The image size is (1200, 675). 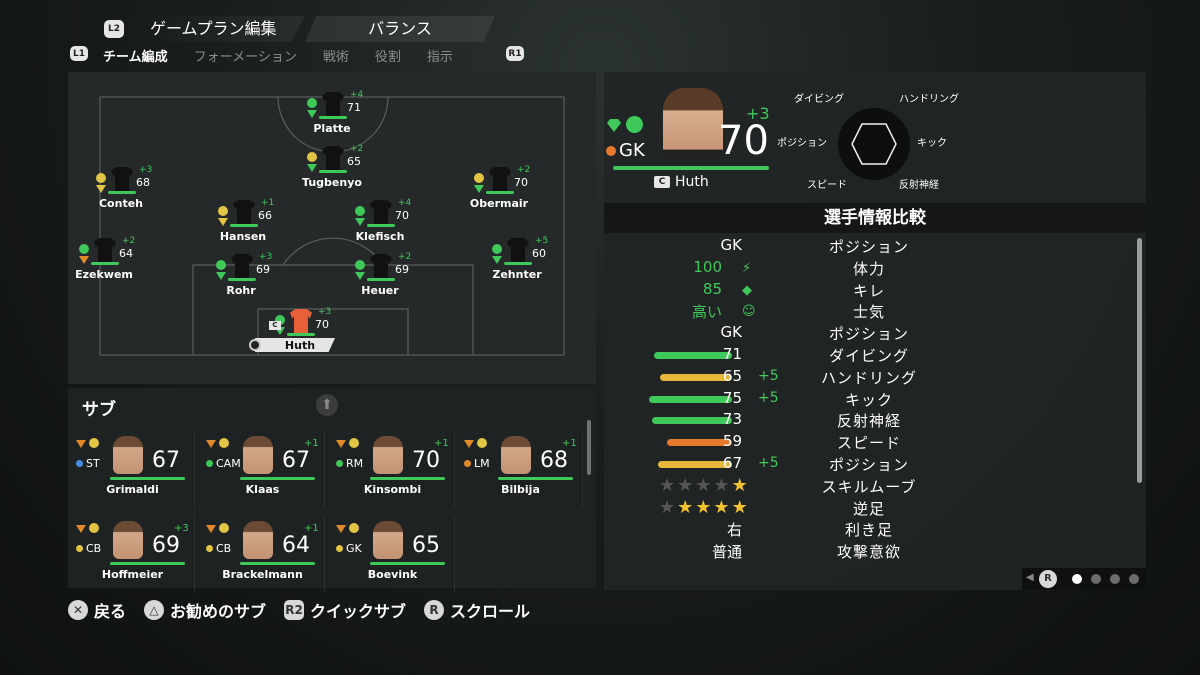 I want to click on sub-player-card: LM +1 68 Bilbija, so click(x=520, y=469).